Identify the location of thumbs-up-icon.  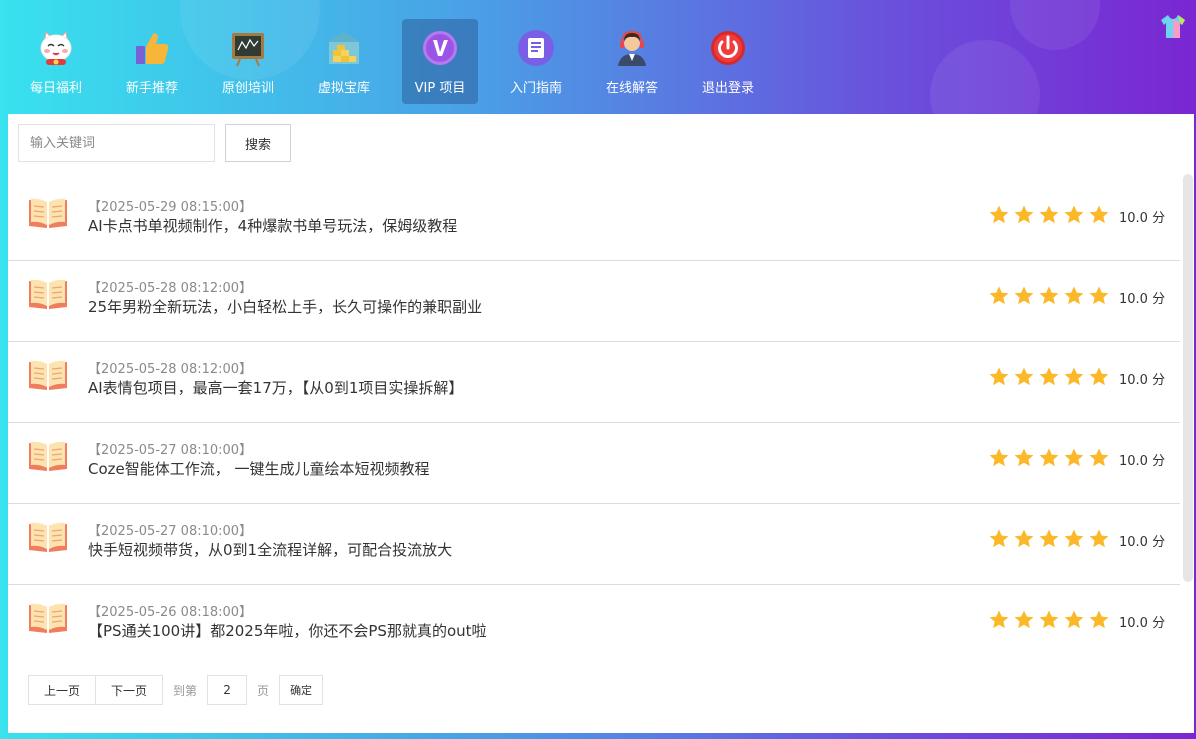
(152, 48).